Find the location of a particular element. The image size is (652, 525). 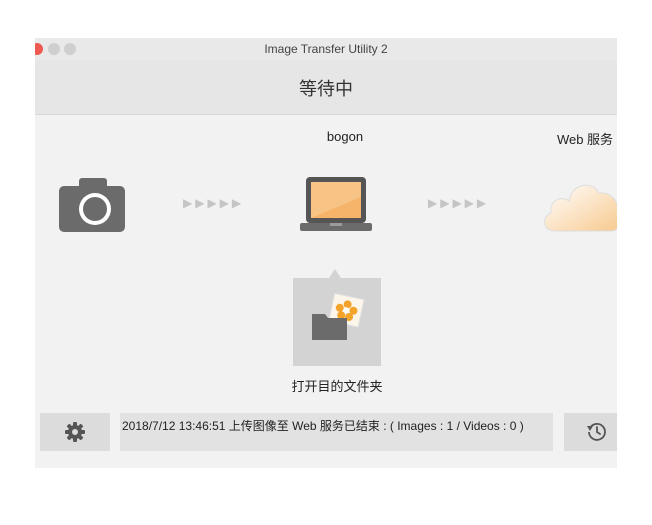

folder-photo-icon is located at coordinates (338, 316).